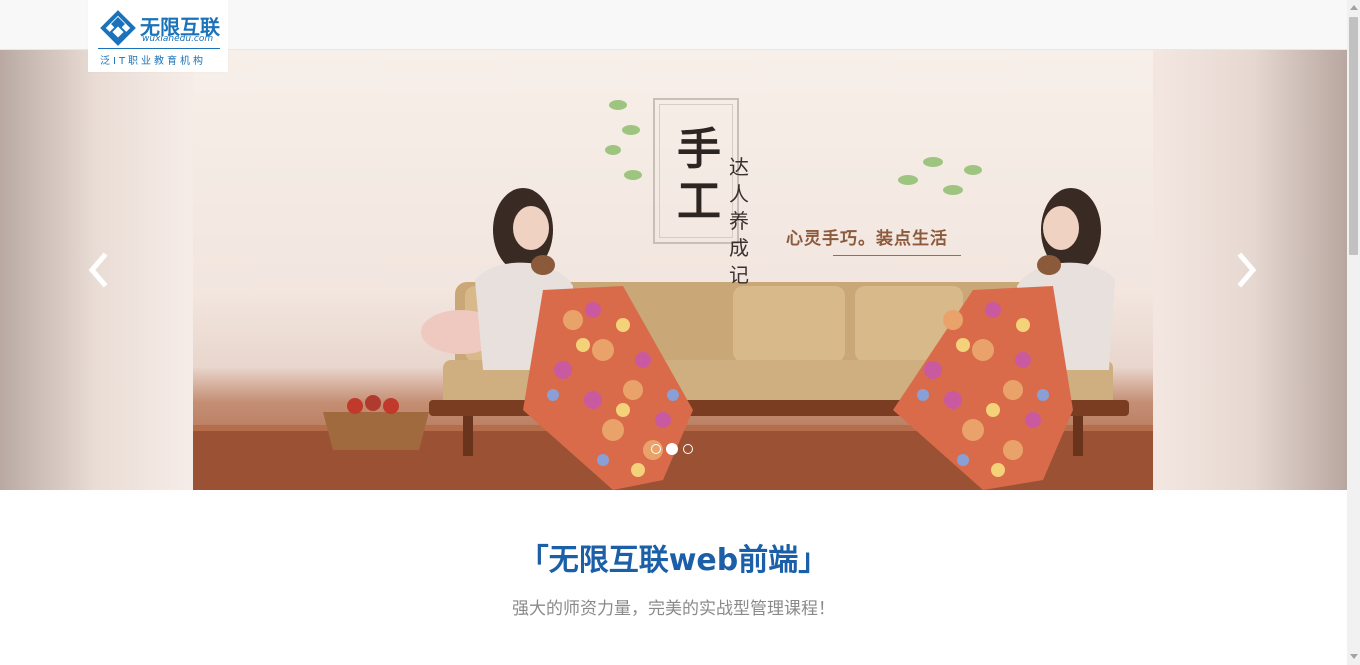 The height and width of the screenshot is (665, 1360). What do you see at coordinates (1353, 332) in the screenshot?
I see `page-scrollbar` at bounding box center [1353, 332].